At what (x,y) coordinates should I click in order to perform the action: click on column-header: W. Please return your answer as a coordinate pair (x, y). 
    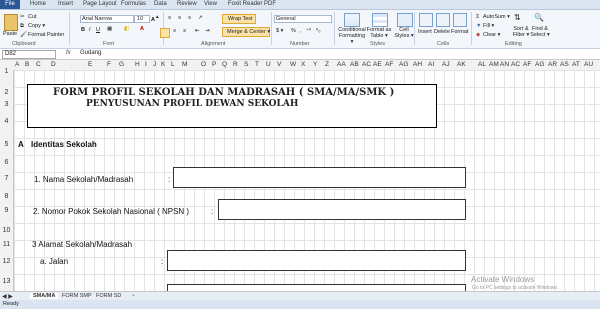
    Looking at the image, I should click on (293, 64).